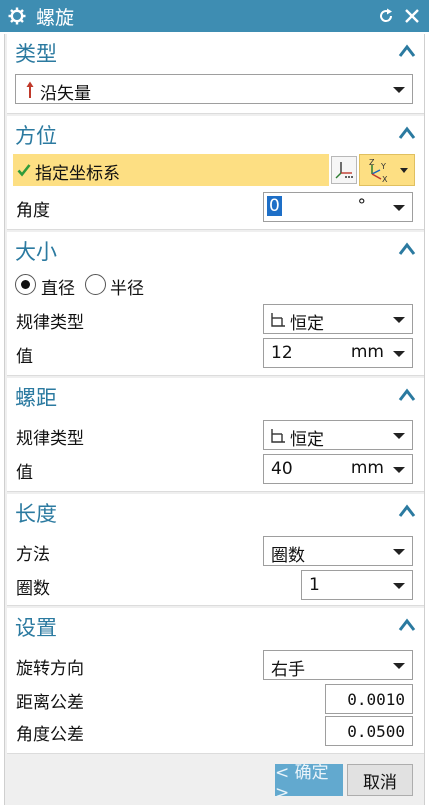  I want to click on direction-label: 旋转方向, so click(50, 669).